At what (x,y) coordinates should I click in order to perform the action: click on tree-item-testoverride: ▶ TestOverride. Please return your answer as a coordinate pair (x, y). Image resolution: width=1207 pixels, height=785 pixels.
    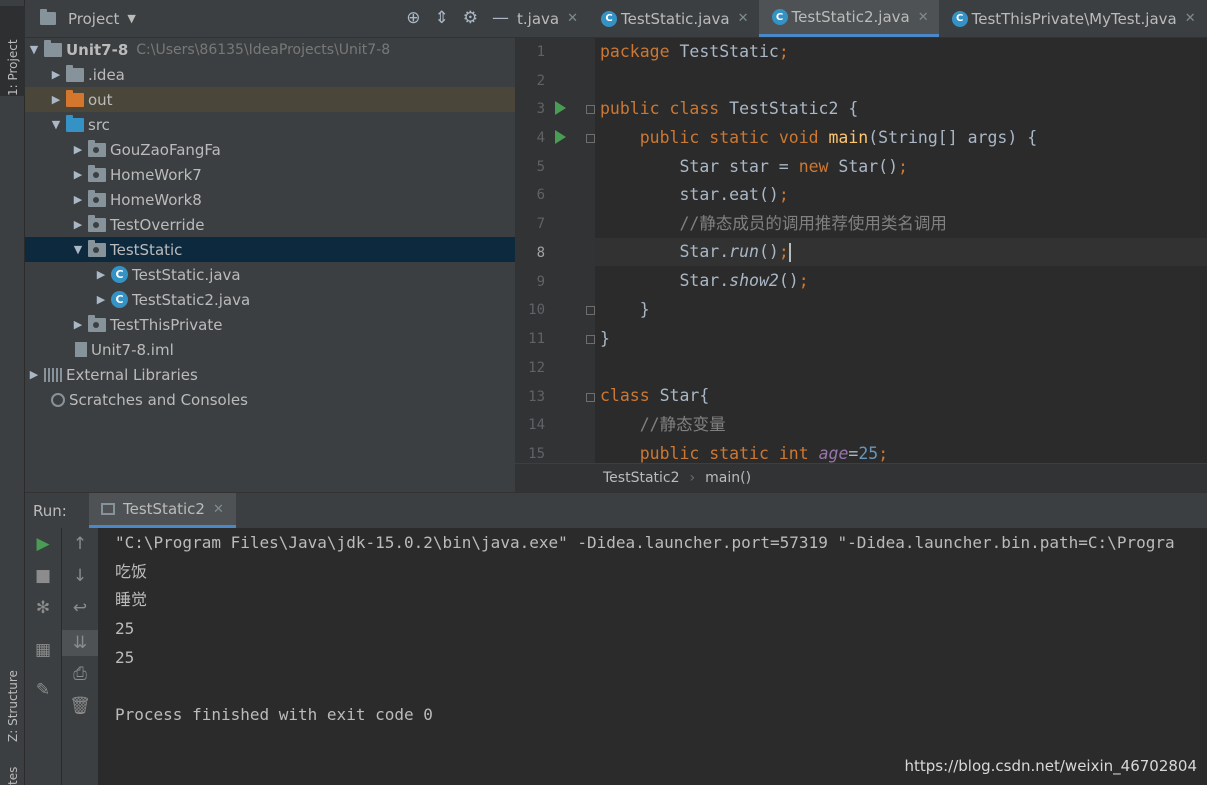
    Looking at the image, I should click on (270, 224).